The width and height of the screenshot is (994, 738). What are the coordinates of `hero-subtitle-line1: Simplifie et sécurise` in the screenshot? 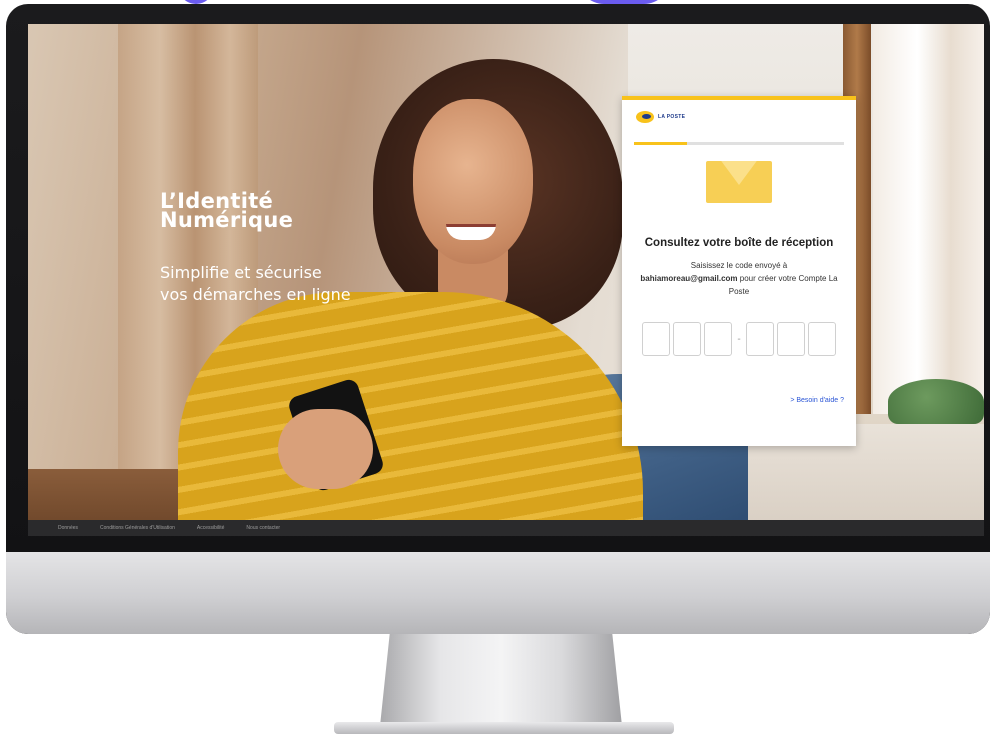 It's located at (241, 272).